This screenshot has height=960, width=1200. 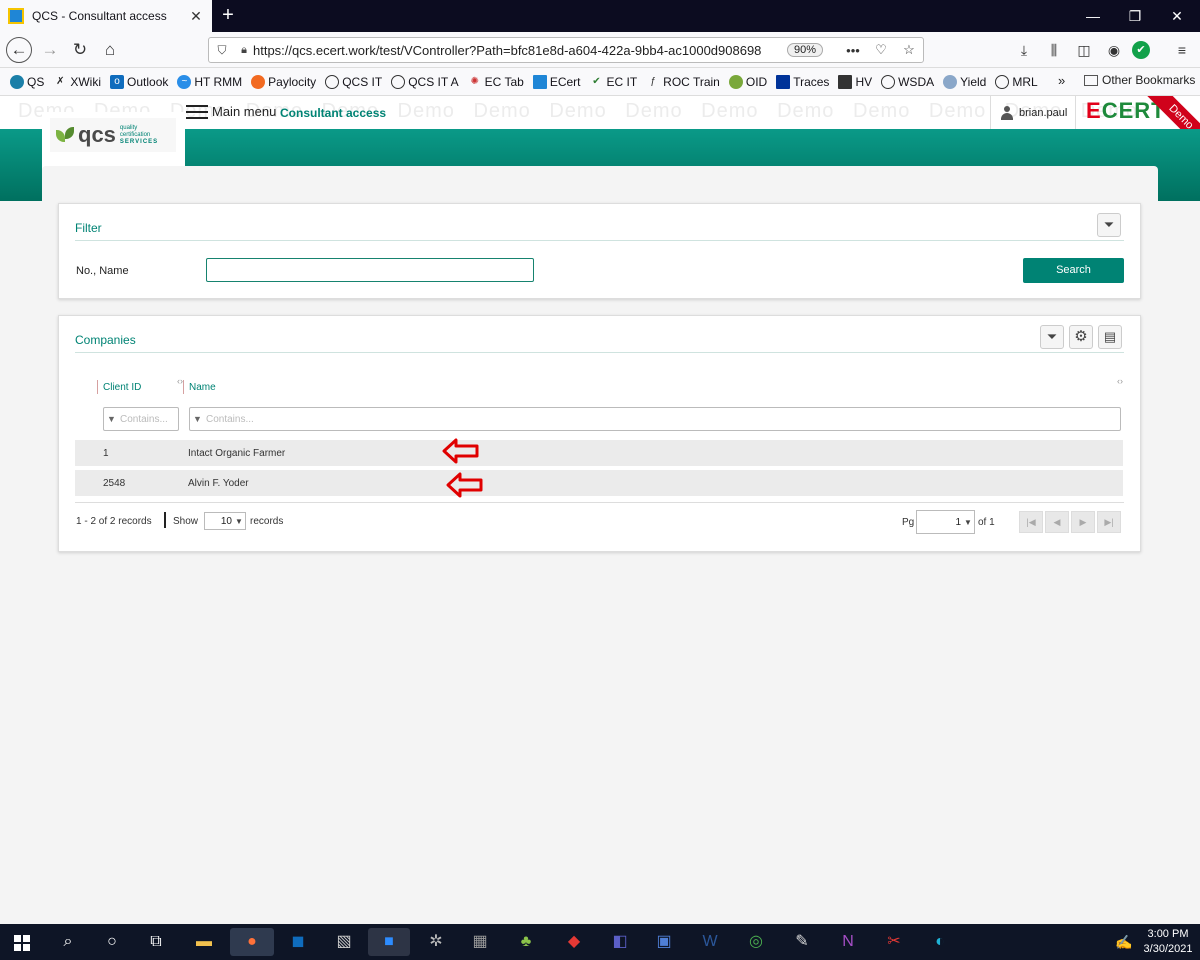 What do you see at coordinates (848, 942) in the screenshot?
I see `onenote-icon: N` at bounding box center [848, 942].